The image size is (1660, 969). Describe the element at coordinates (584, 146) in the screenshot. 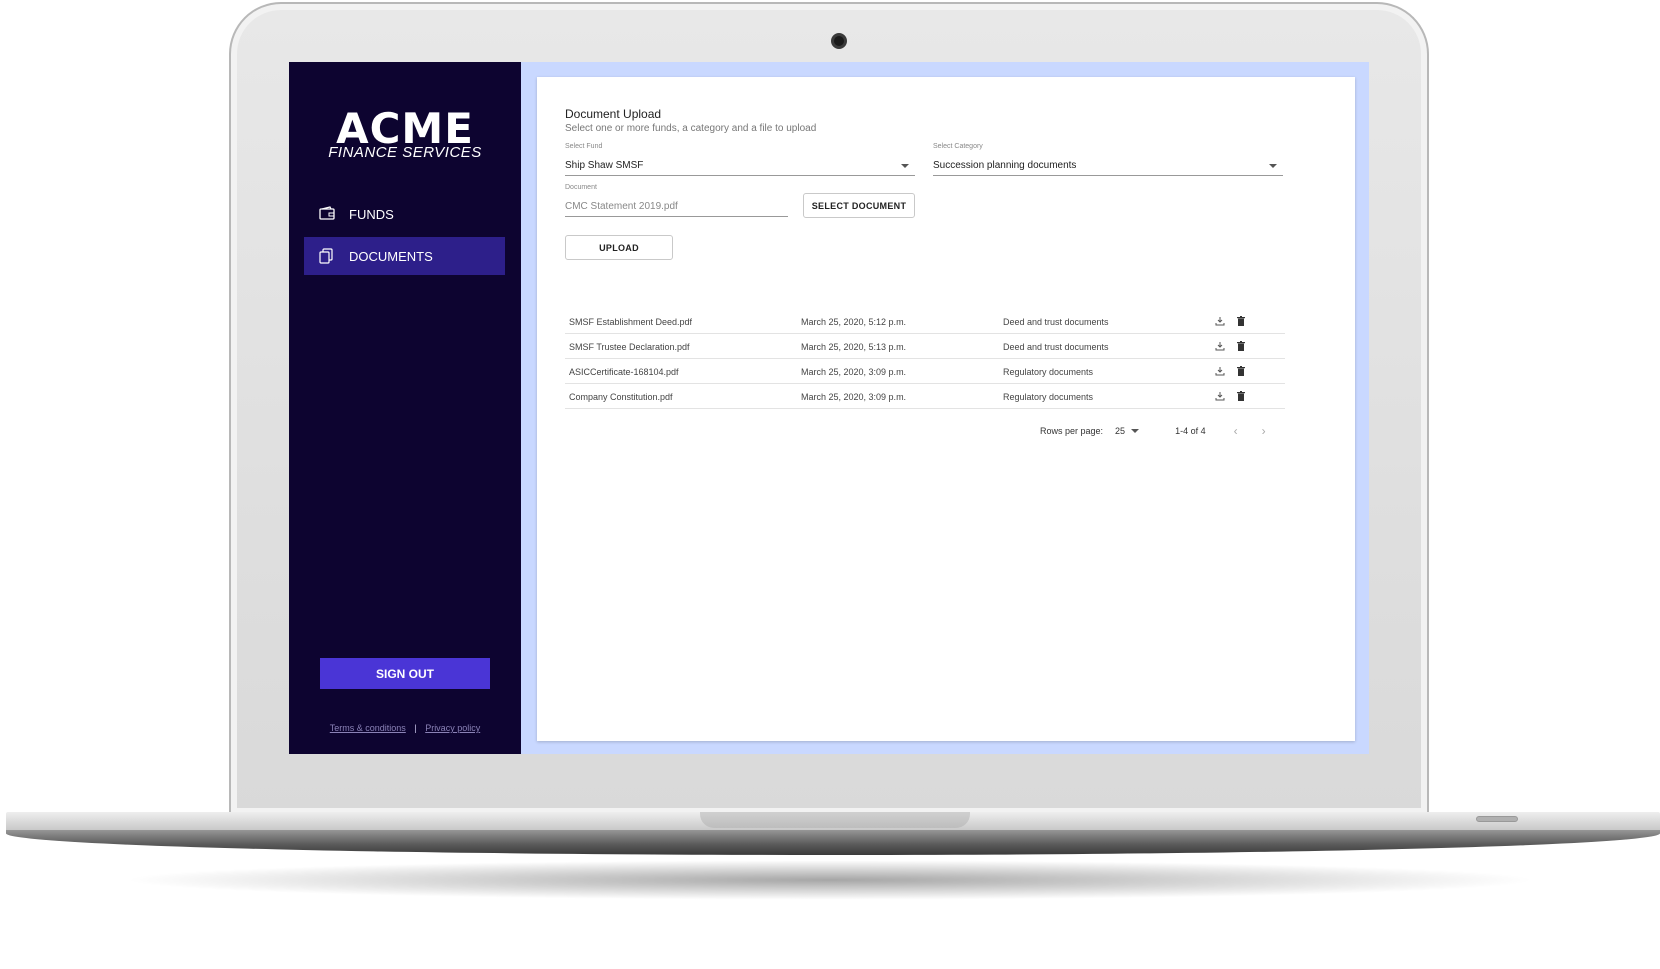

I see `fund-select-label: Select Fund` at that location.